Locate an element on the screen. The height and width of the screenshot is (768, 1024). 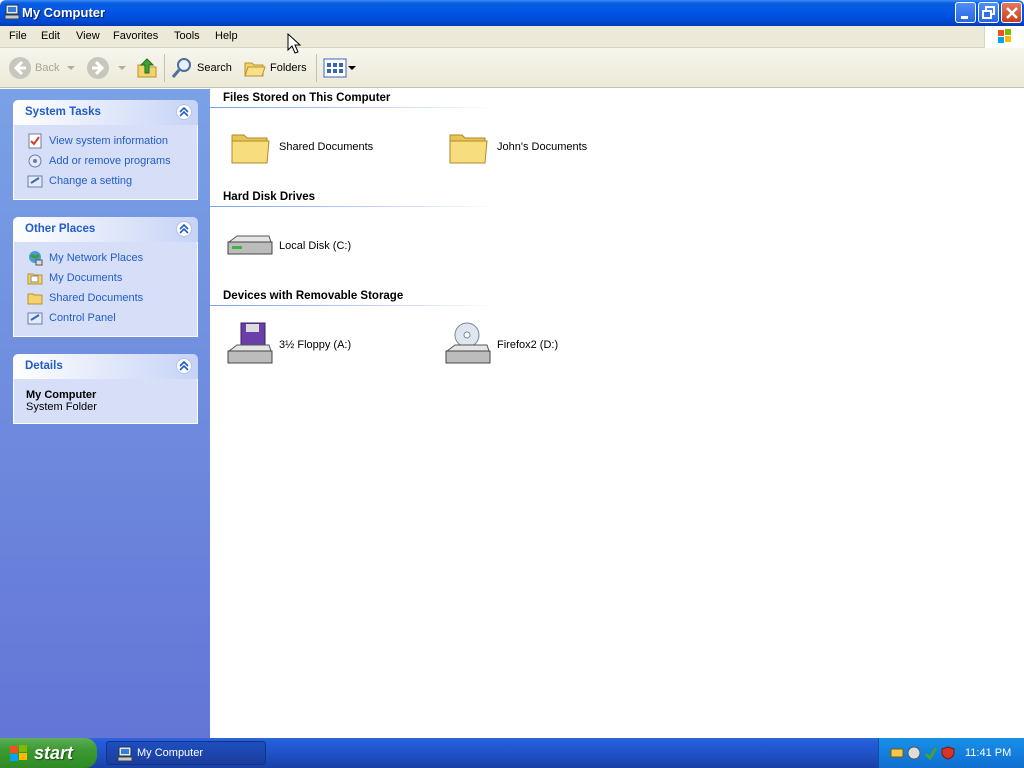
system-tray: 11:41 PM is located at coordinates (951, 753).